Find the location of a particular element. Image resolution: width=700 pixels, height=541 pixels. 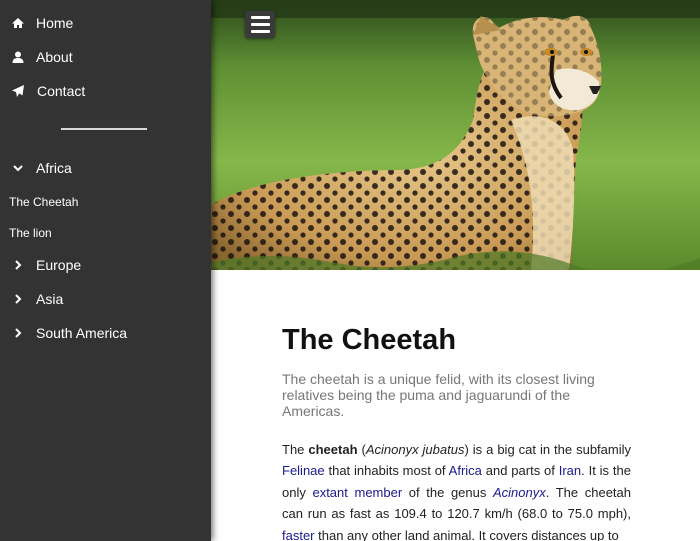

paper-plane-icon is located at coordinates (18, 91).